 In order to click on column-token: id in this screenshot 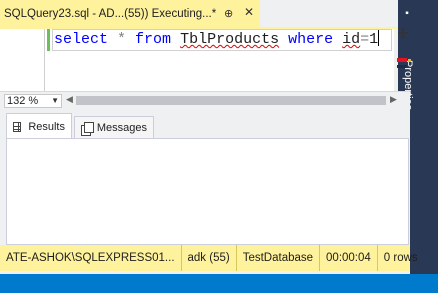, I will do `click(351, 39)`.